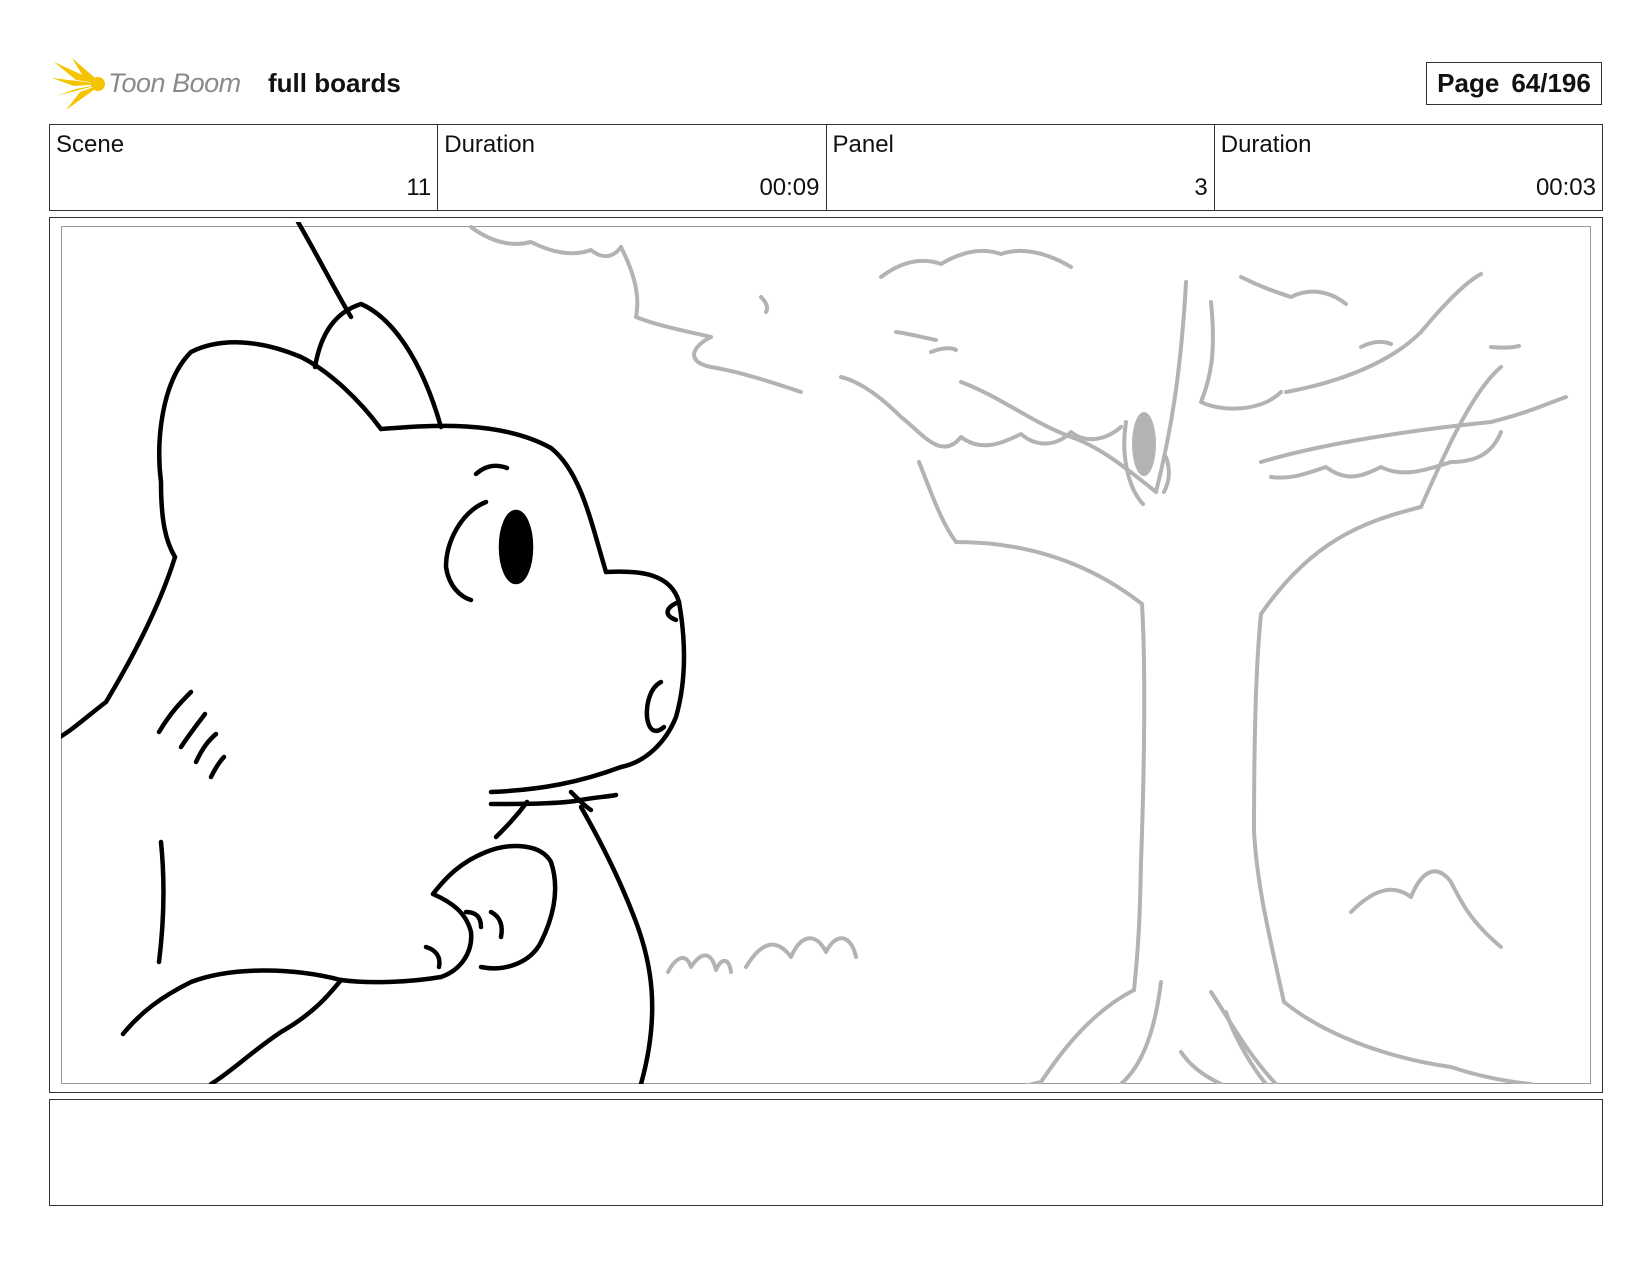  I want to click on project-title: full boards, so click(334, 83).